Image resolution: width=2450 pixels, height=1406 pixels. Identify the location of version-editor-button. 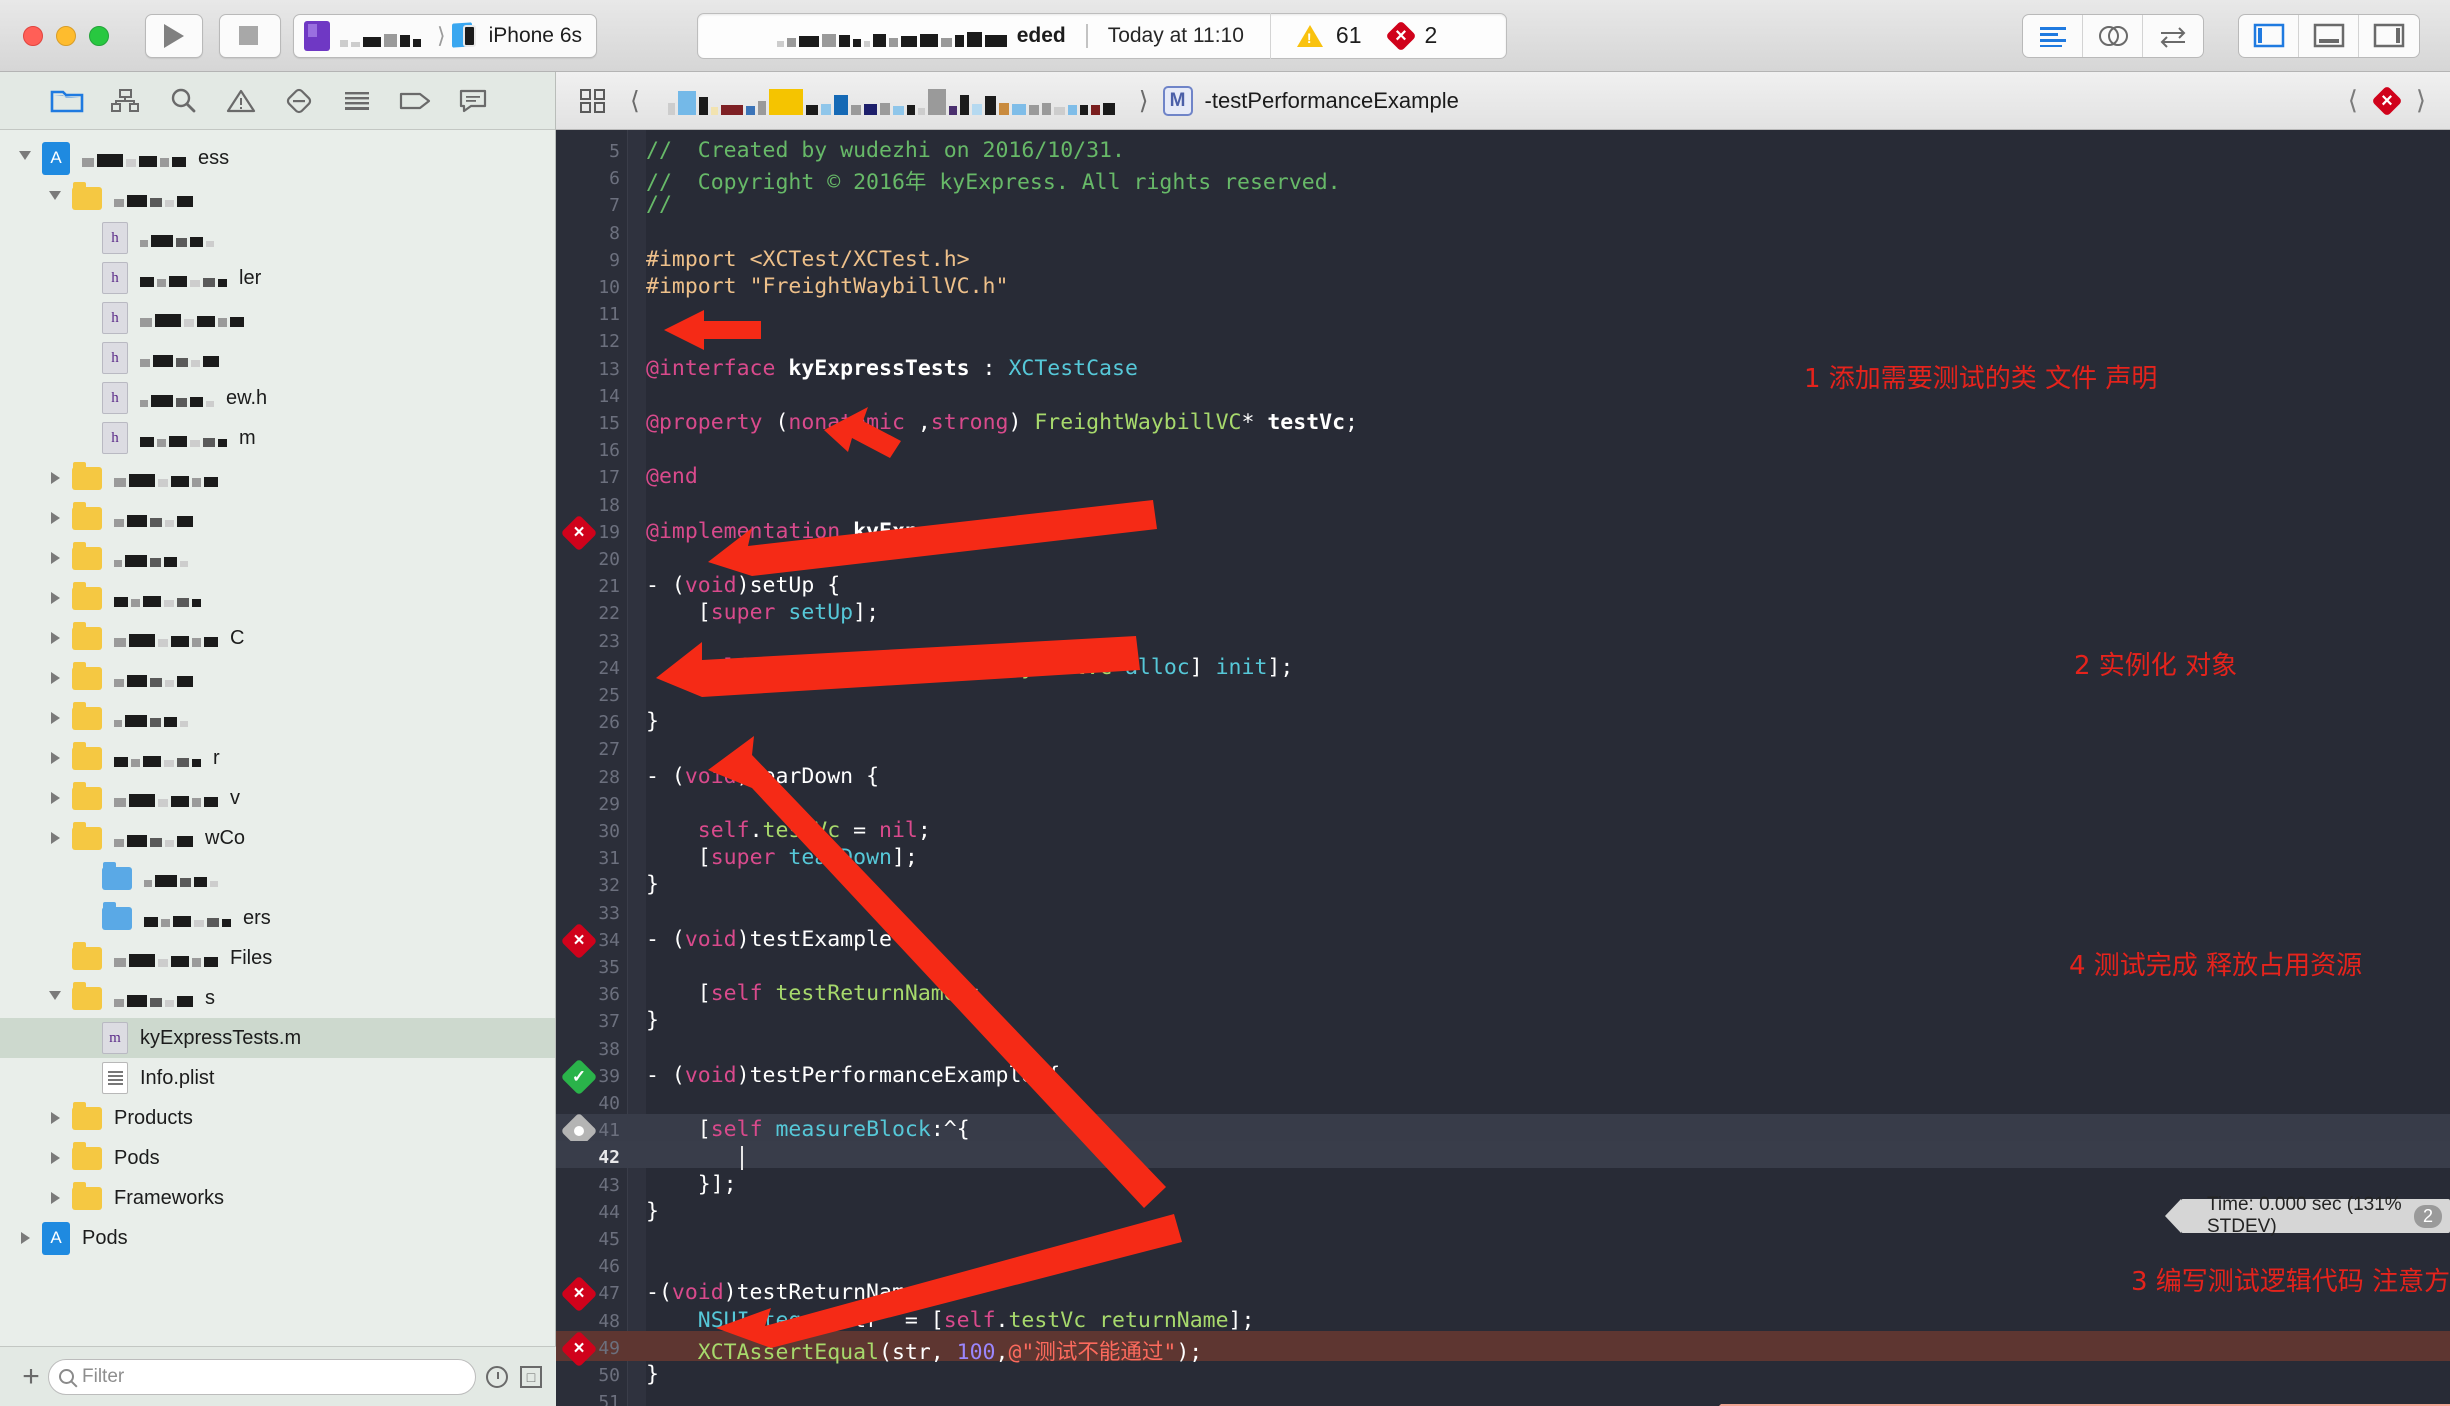
(2173, 36).